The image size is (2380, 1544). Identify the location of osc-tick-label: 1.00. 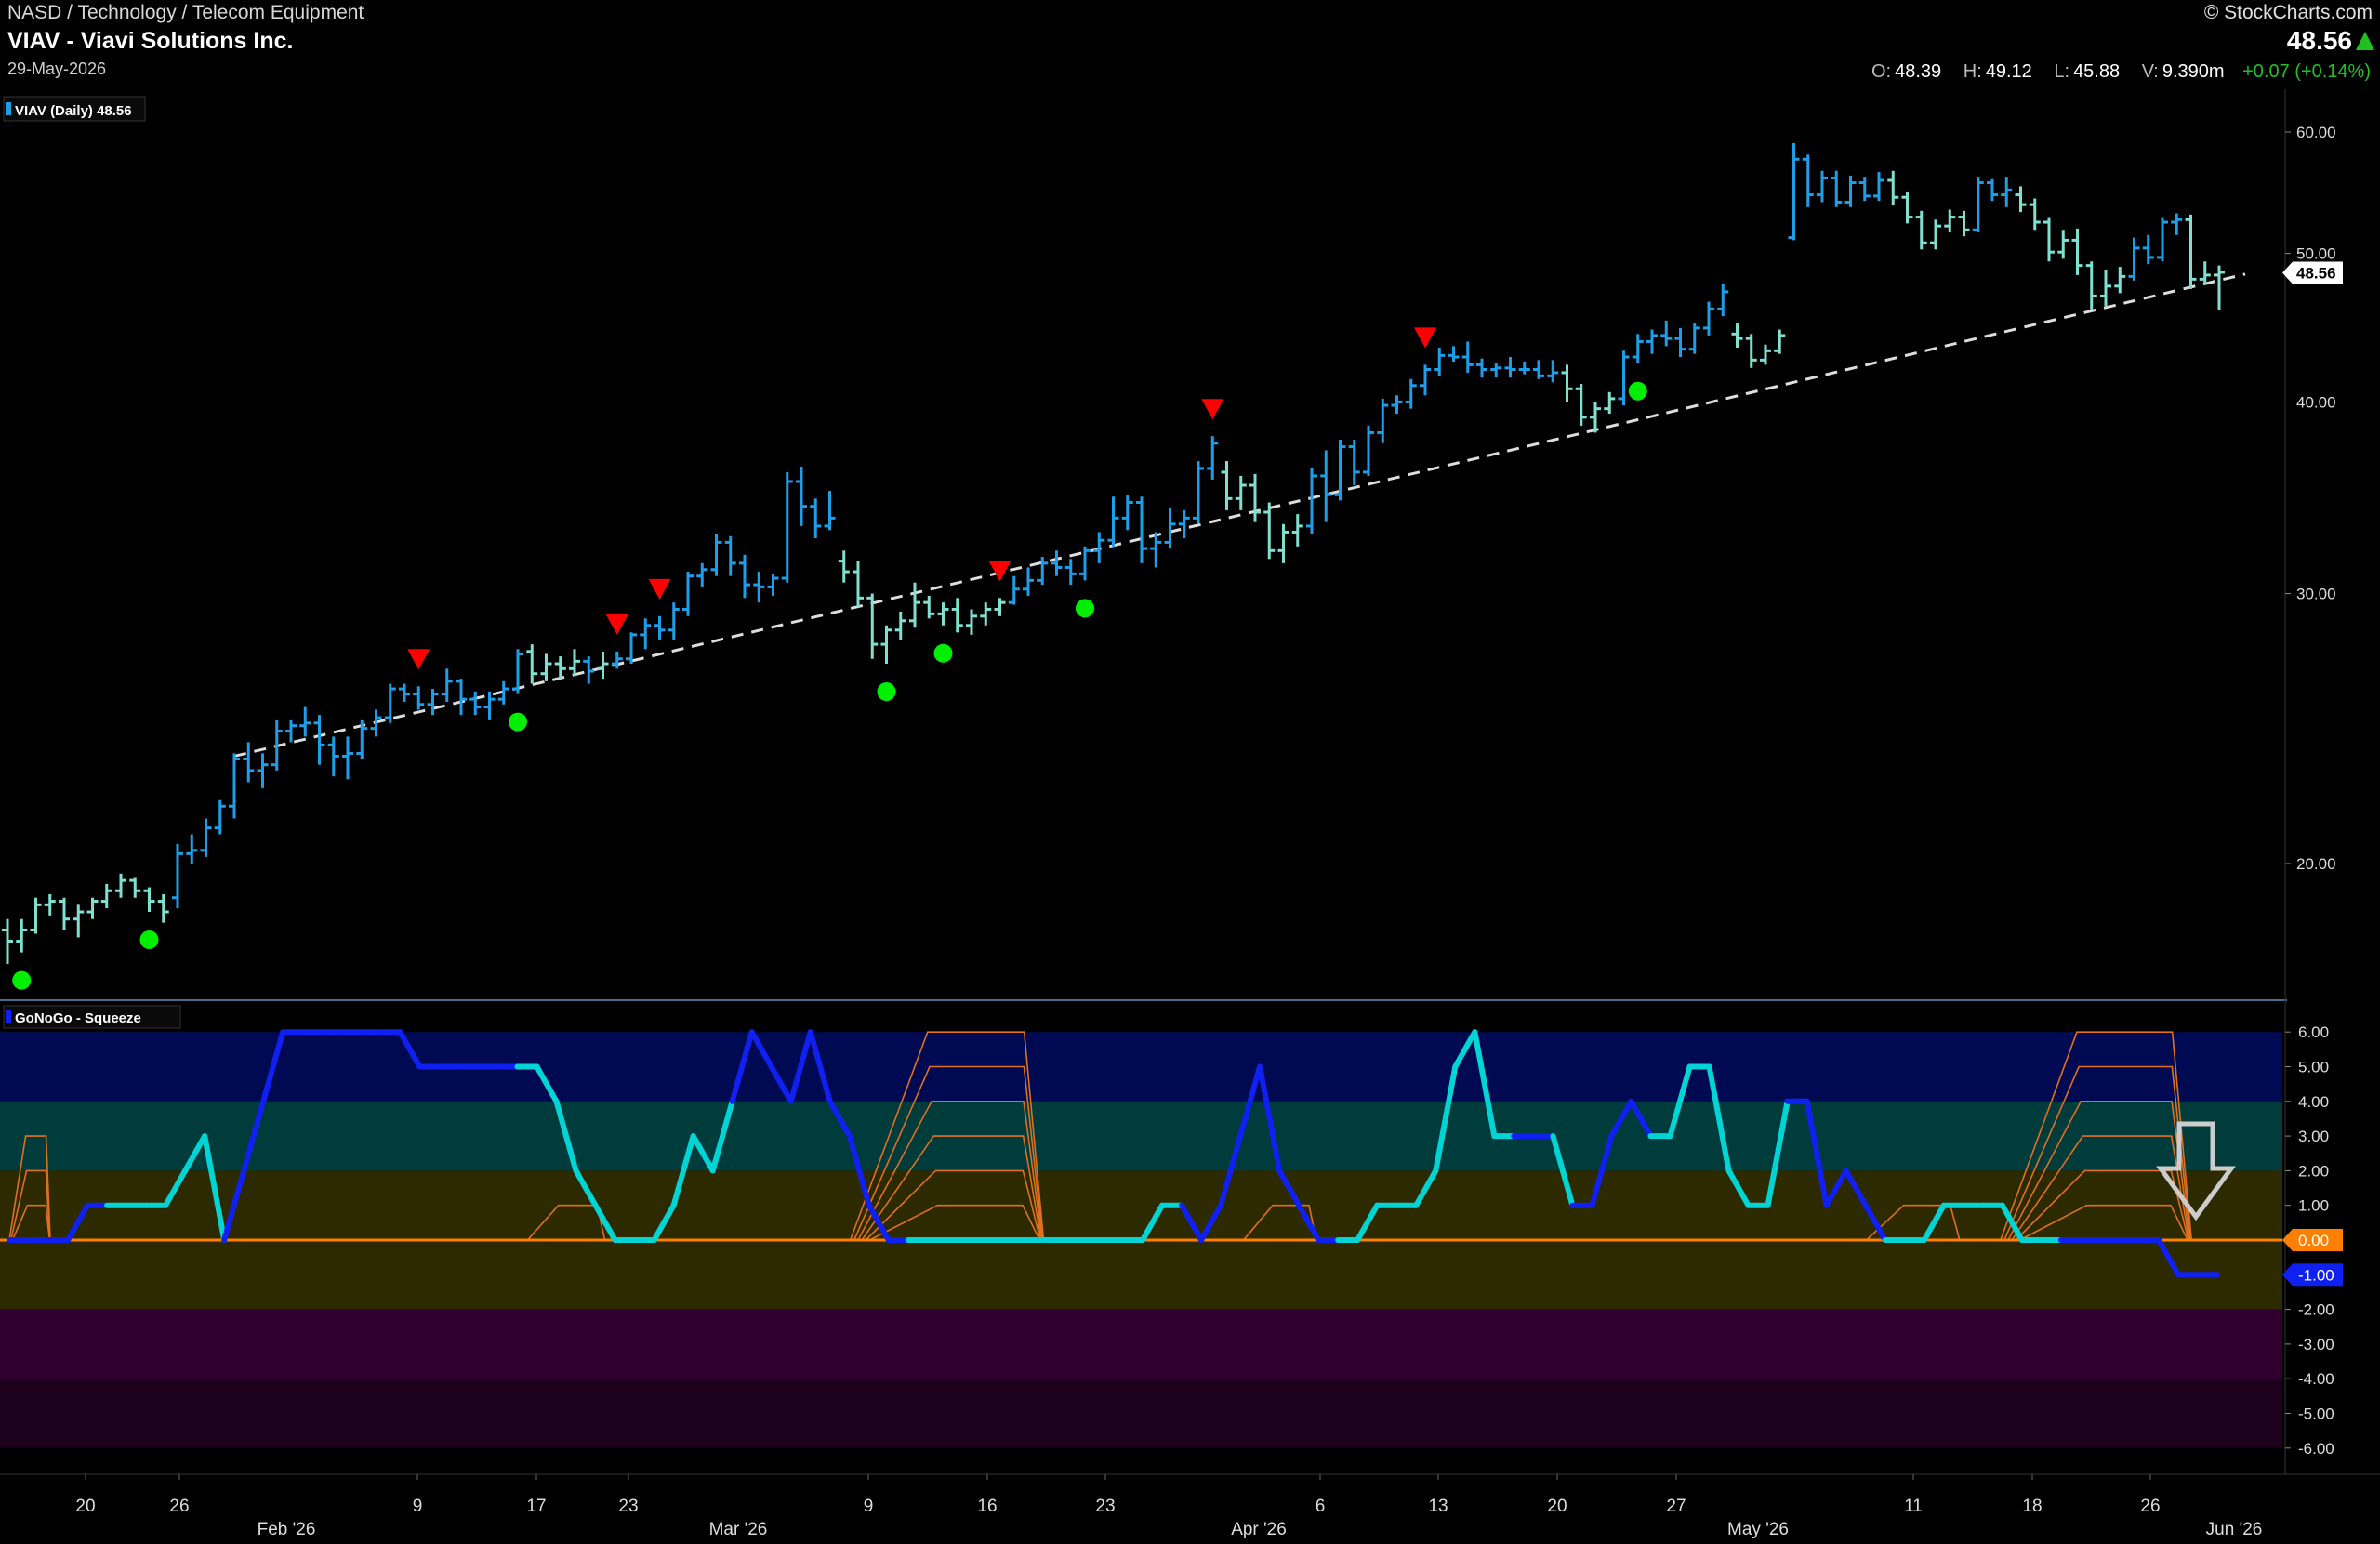
(2313, 1206).